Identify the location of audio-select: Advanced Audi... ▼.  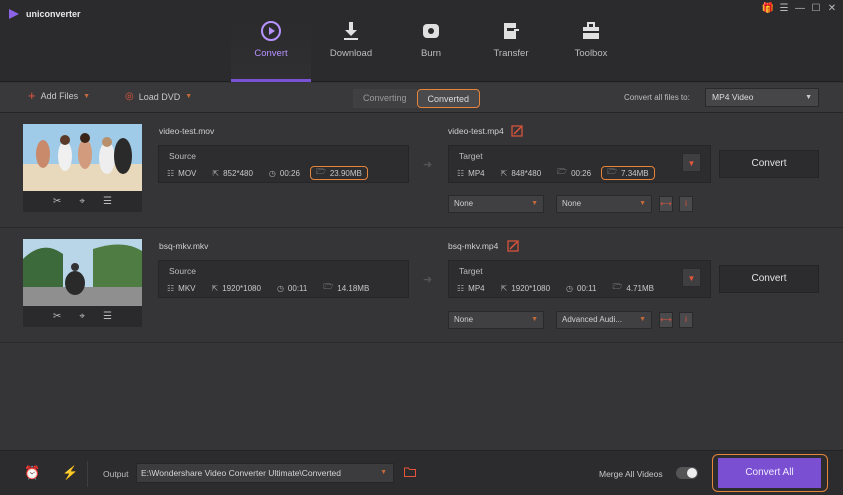
(604, 320).